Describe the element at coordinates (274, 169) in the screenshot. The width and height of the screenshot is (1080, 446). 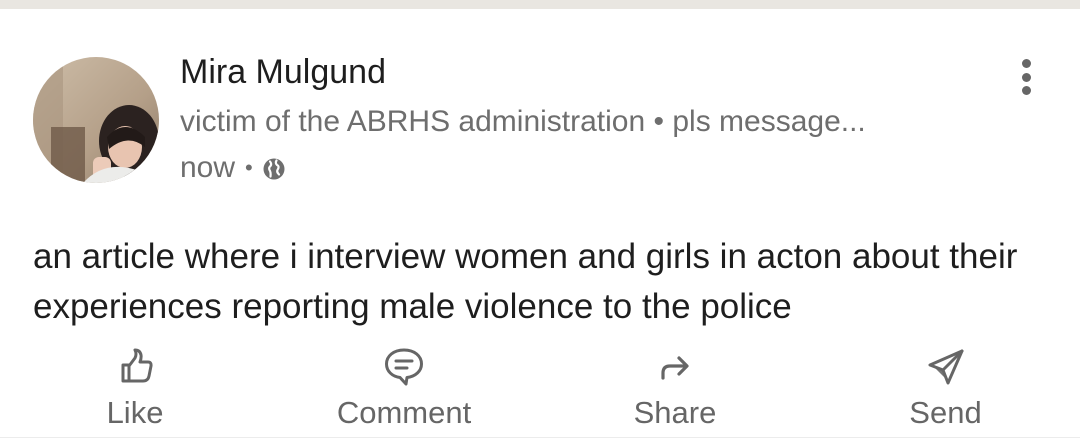
I see `globe-icon` at that location.